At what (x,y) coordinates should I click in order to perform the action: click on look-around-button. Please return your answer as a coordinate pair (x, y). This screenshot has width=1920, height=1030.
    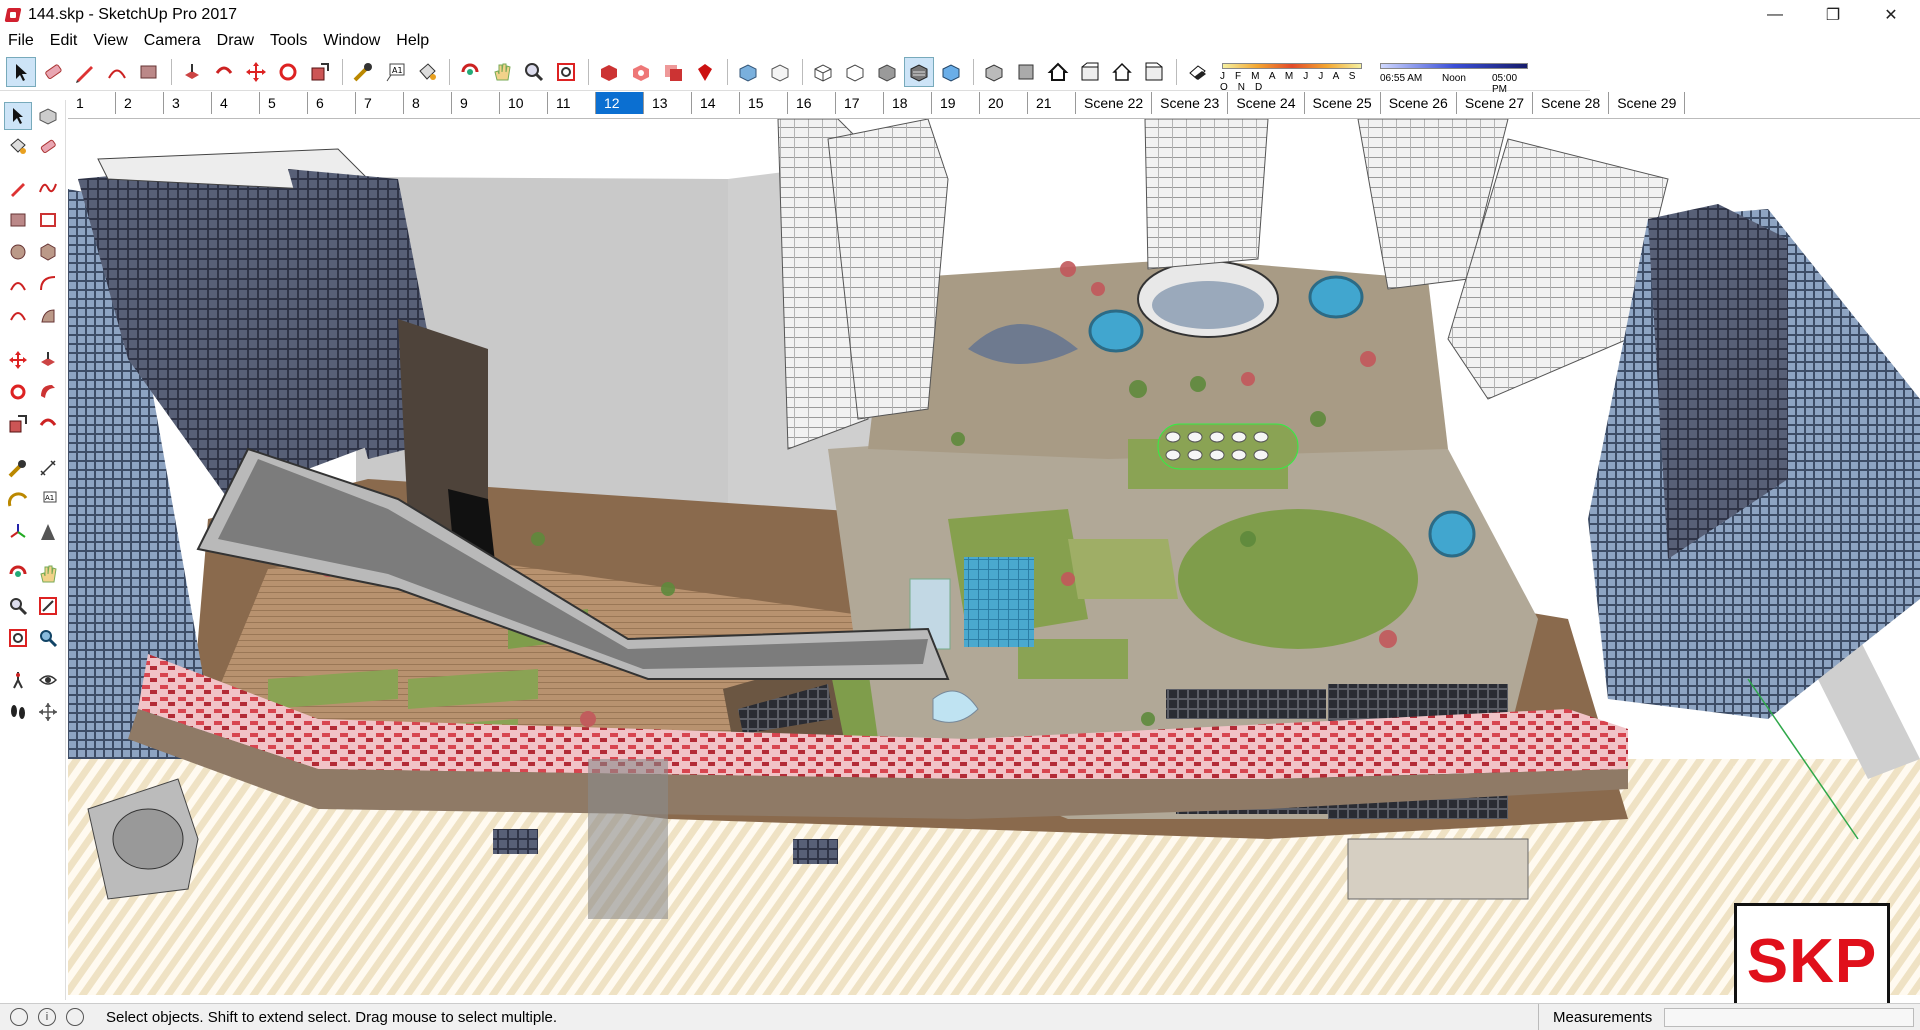
    Looking at the image, I should click on (48, 680).